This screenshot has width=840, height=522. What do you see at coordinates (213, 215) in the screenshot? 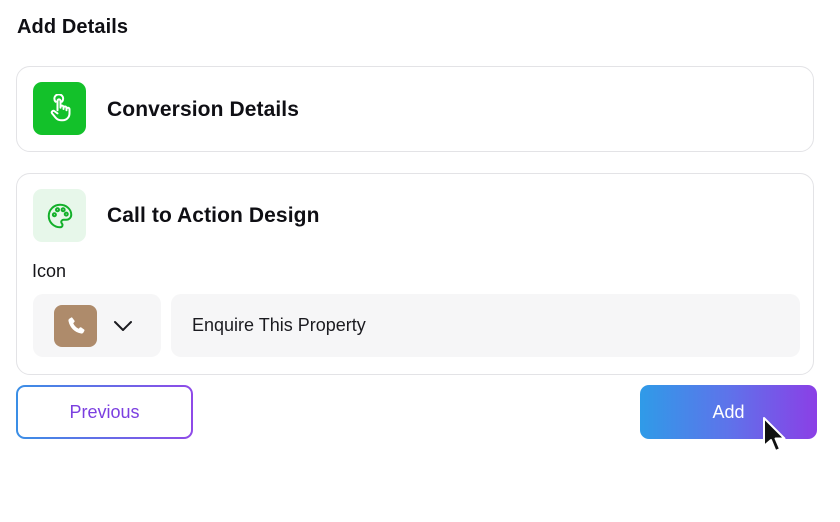
I see `cta-design-title: Call to Action Design` at bounding box center [213, 215].